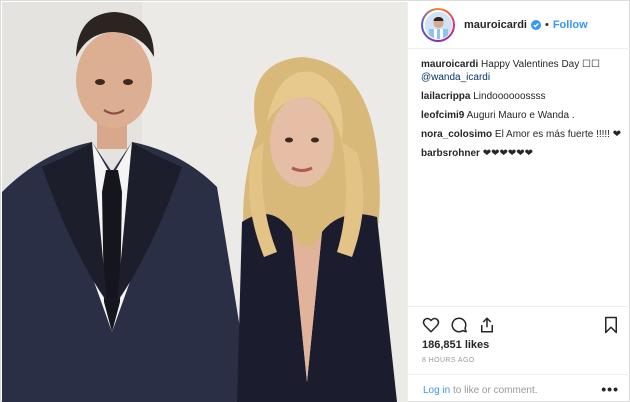 This screenshot has width=630, height=402. What do you see at coordinates (535, 25) in the screenshot?
I see `verified-badge-icon` at bounding box center [535, 25].